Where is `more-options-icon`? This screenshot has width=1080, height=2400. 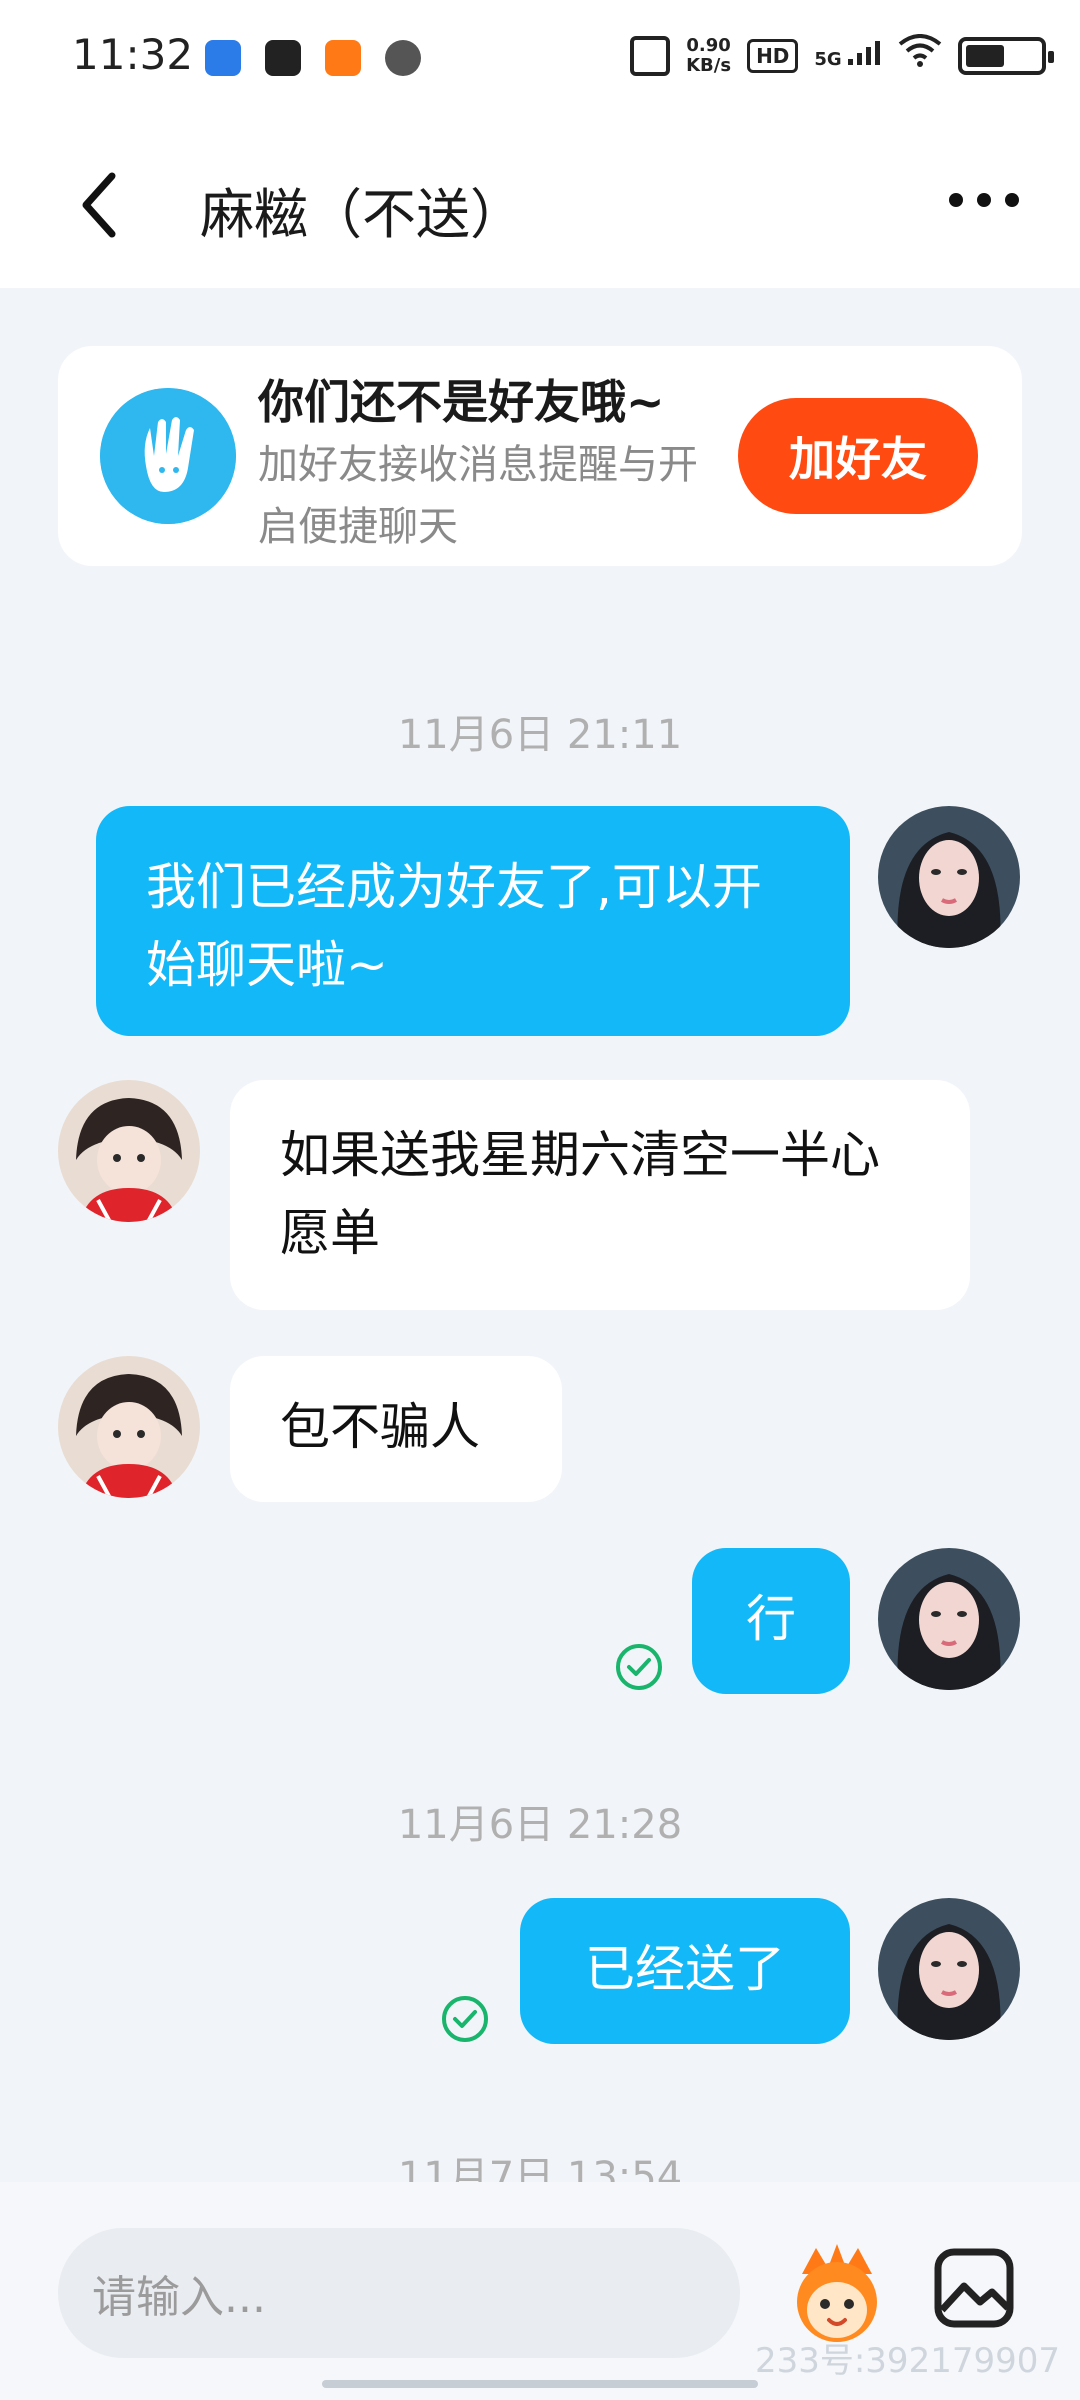
more-options-icon is located at coordinates (984, 200).